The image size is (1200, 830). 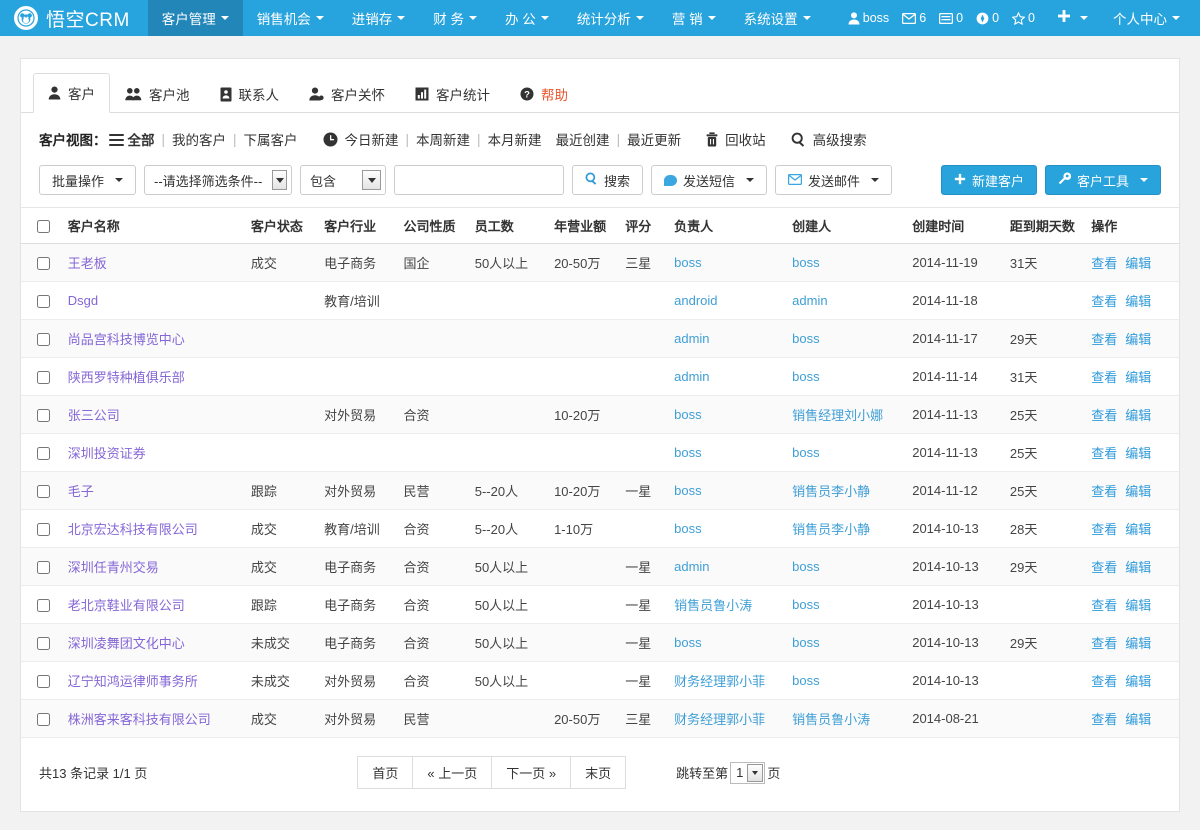 What do you see at coordinates (81, 491) in the screenshot?
I see `customer-name-link: 毛子` at bounding box center [81, 491].